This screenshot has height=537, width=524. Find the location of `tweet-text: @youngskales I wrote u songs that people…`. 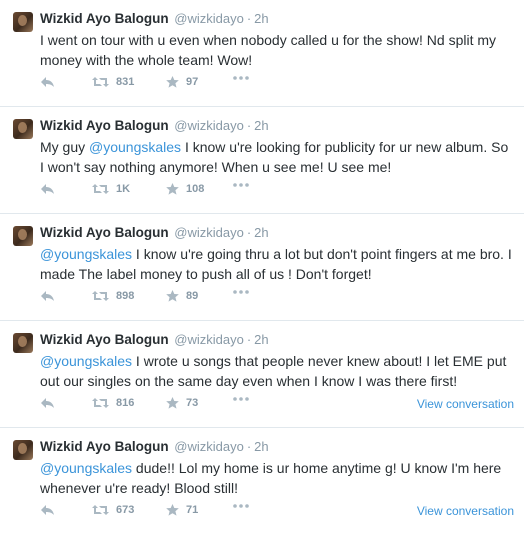

tweet-text: @youngskales I wrote u songs that people… is located at coordinates (277, 371).